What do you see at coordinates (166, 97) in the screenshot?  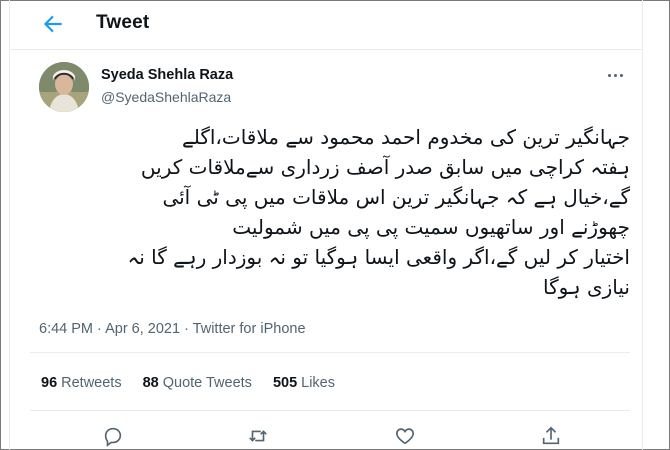 I see `author-handle: @SyedaShehlaRaza` at bounding box center [166, 97].